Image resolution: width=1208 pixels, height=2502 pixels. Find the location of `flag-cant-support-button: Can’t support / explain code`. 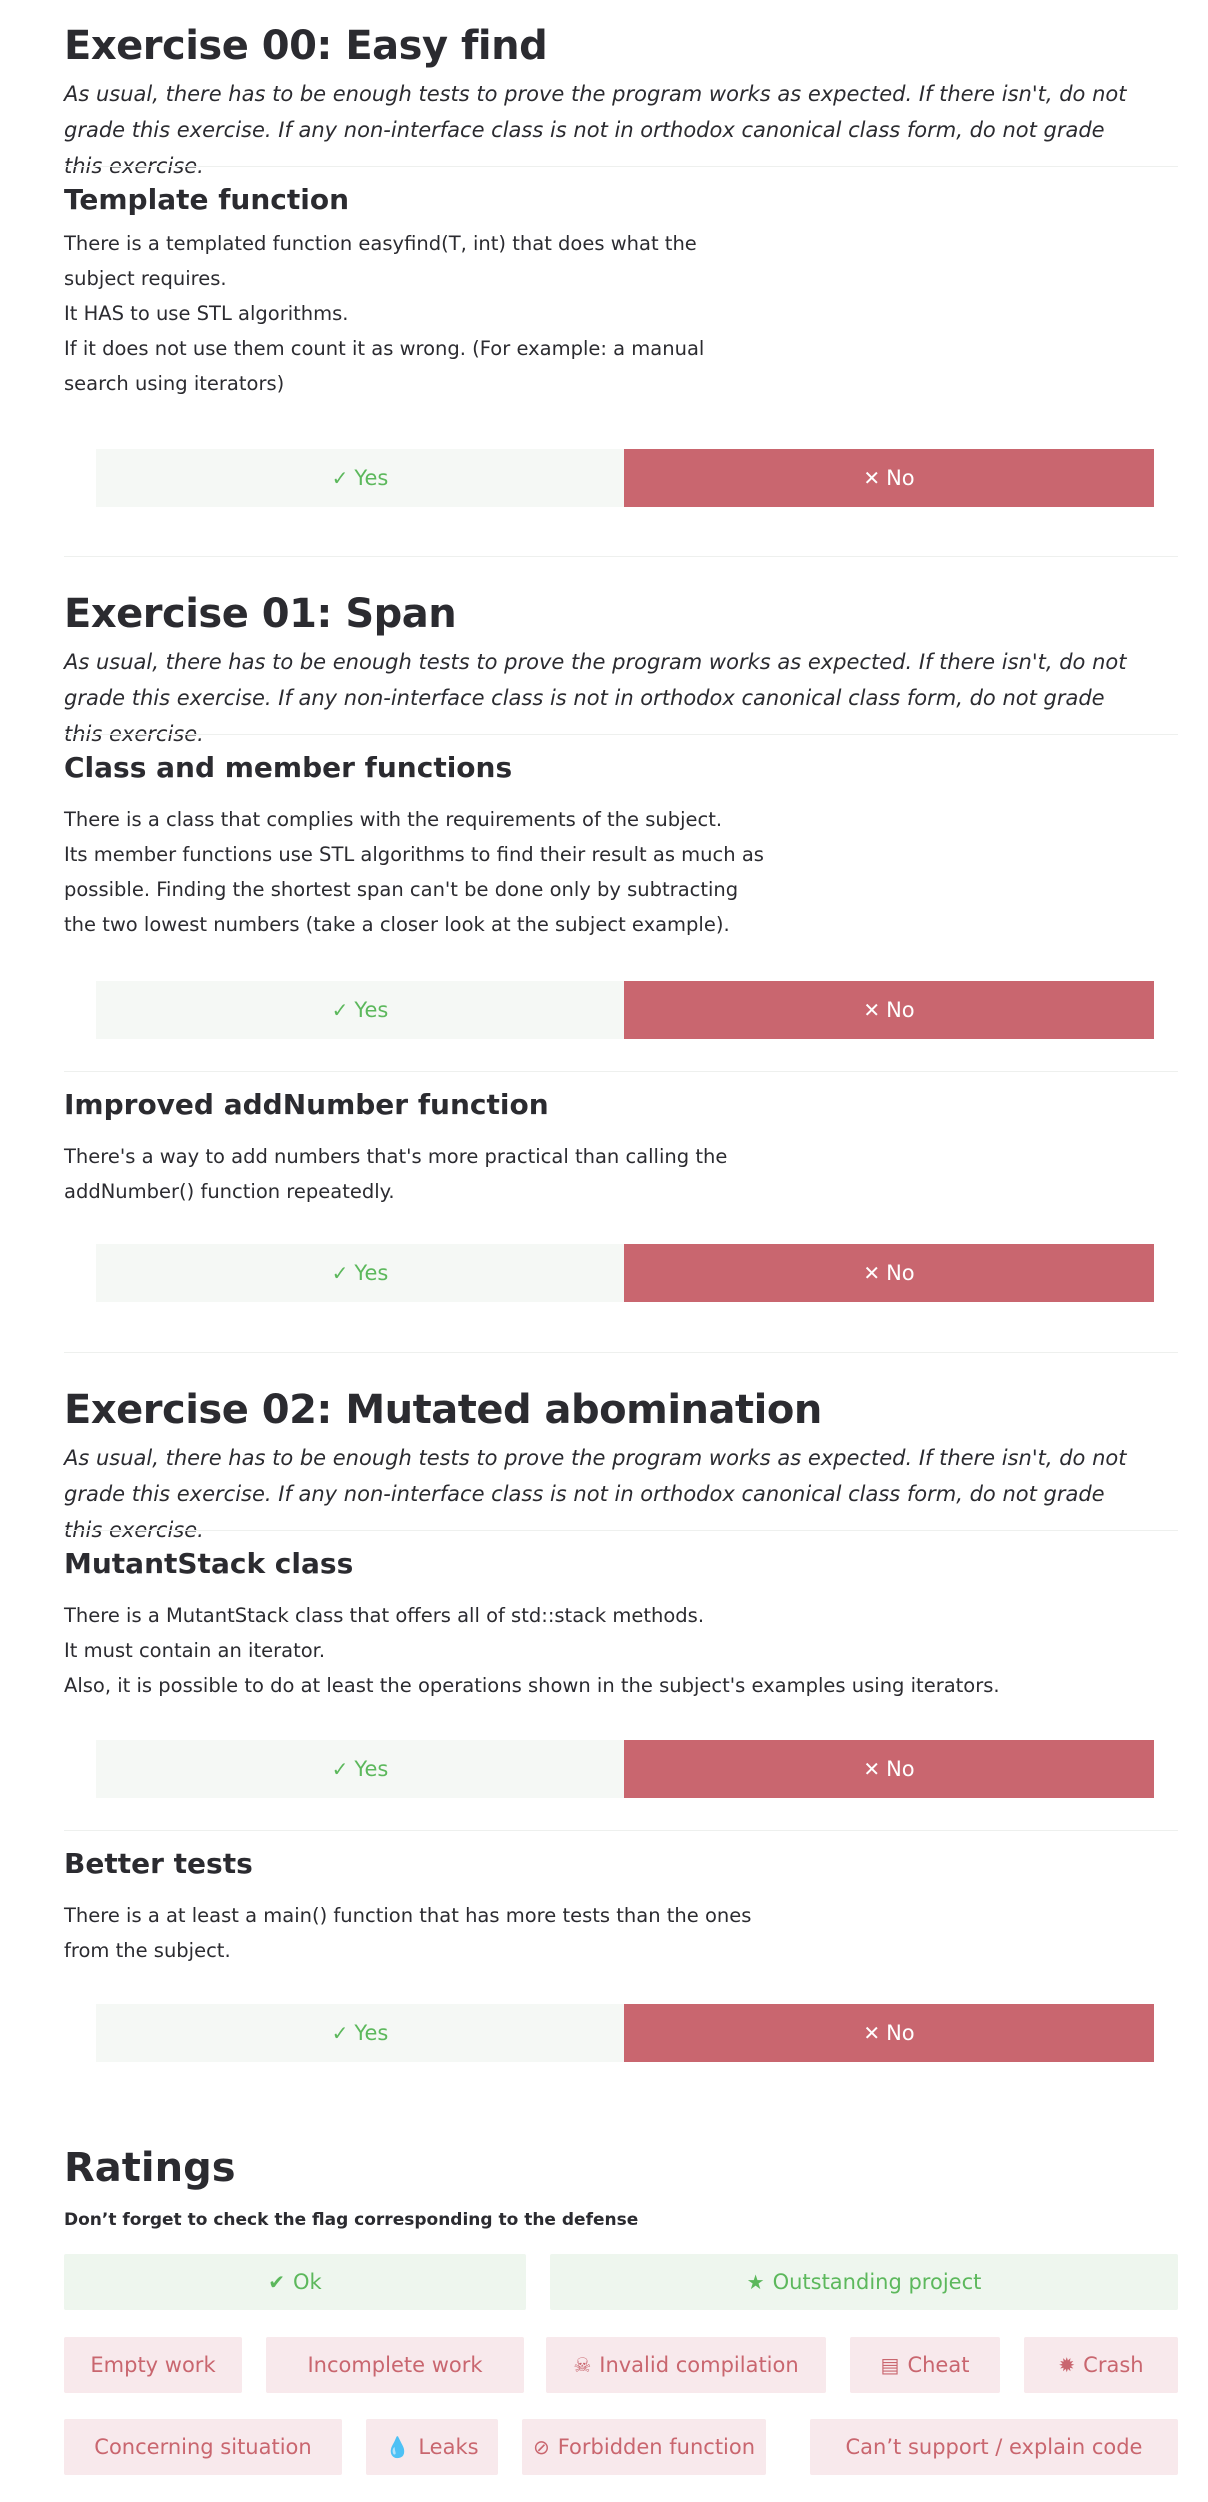

flag-cant-support-button: Can’t support / explain code is located at coordinates (994, 2447).